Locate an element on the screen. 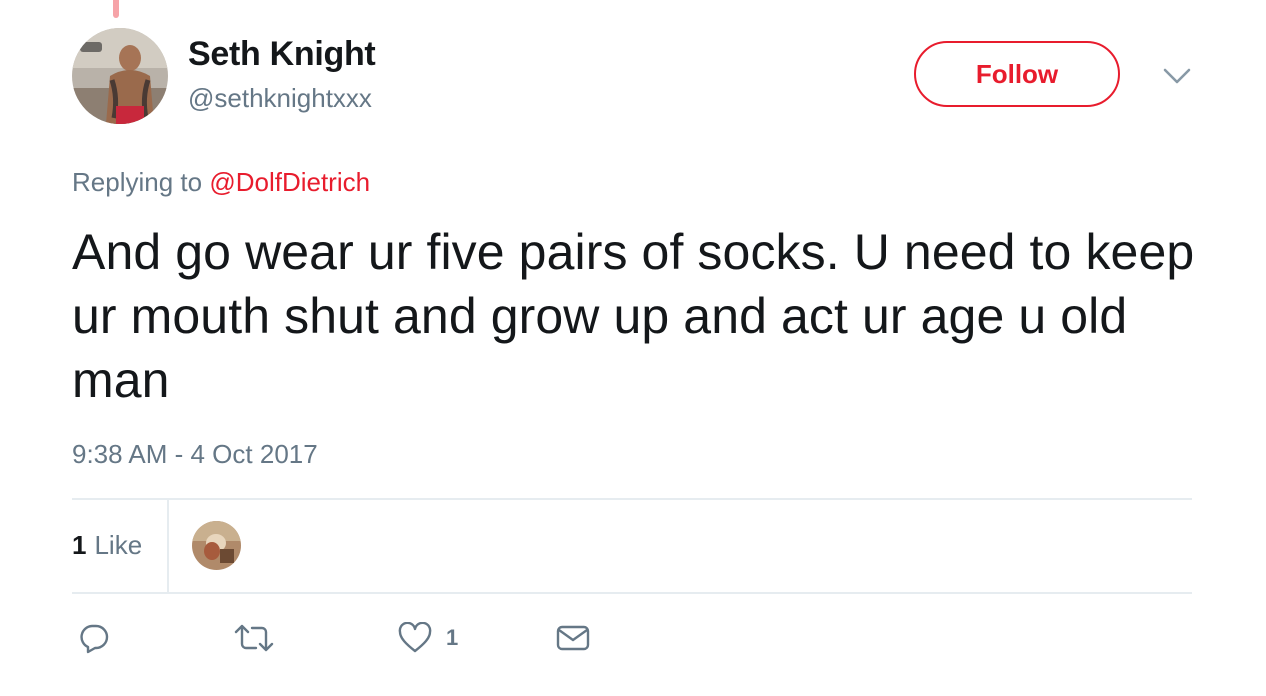  reply-mention-link: @DolfDietrich is located at coordinates (289, 182).